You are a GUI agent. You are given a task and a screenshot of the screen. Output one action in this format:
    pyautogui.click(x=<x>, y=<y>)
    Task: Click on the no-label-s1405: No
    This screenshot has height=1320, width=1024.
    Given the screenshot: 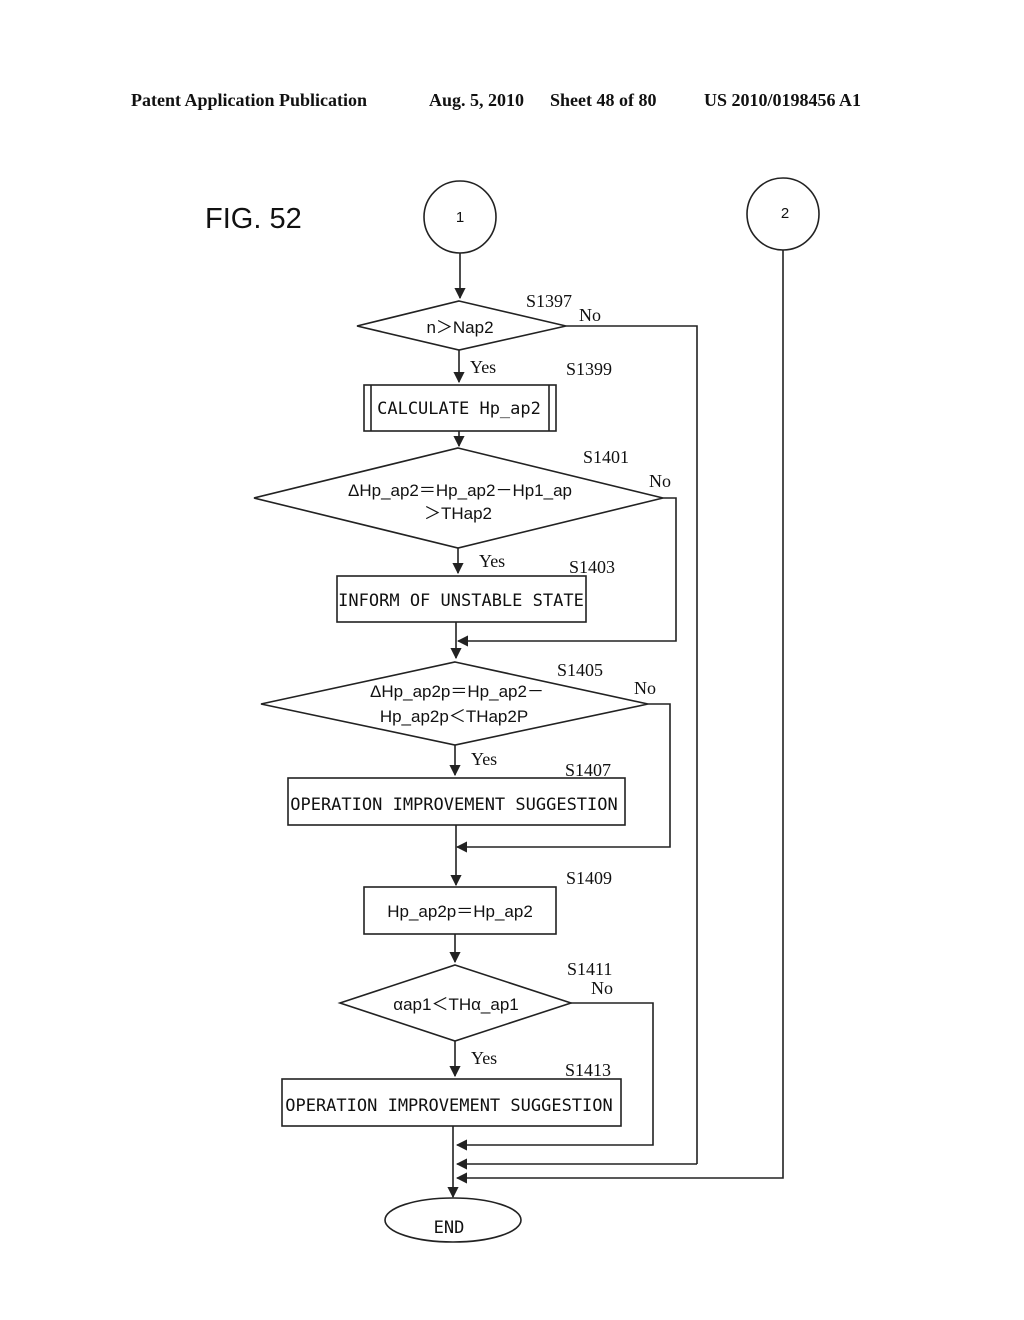 What is the action you would take?
    pyautogui.click(x=645, y=688)
    